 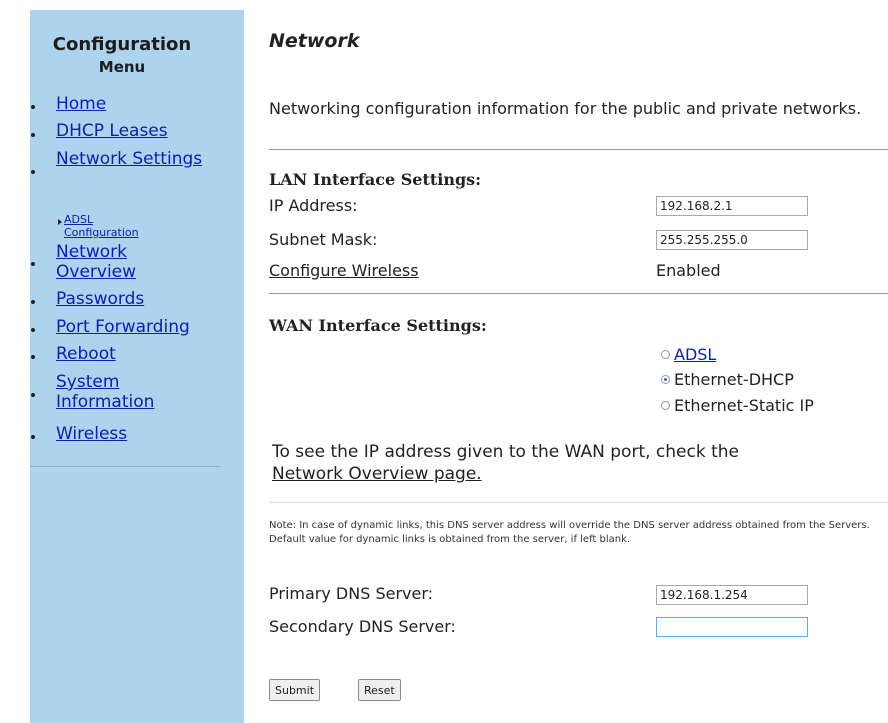 I want to click on wan-option-ethernet-static: Ethernet-Static IP, so click(x=737, y=406).